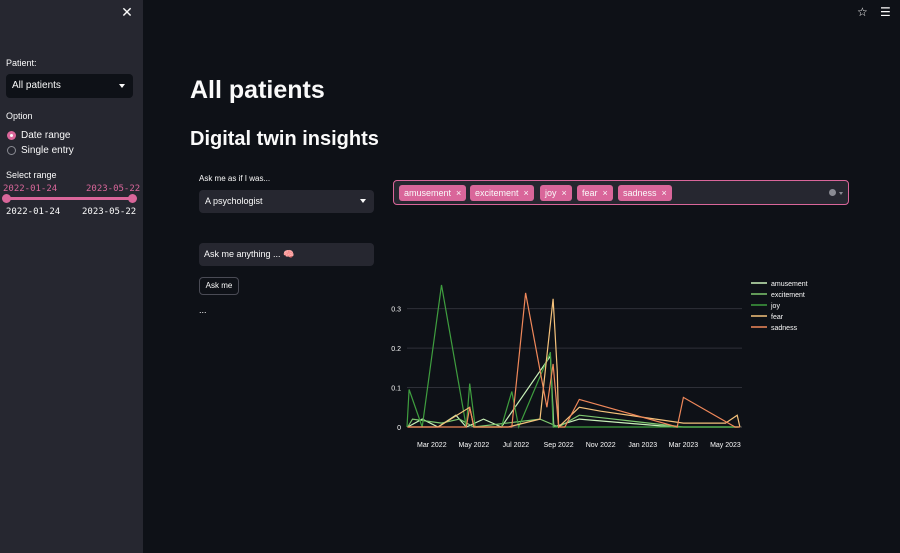  I want to click on y-tick-label: 0, so click(399, 428).